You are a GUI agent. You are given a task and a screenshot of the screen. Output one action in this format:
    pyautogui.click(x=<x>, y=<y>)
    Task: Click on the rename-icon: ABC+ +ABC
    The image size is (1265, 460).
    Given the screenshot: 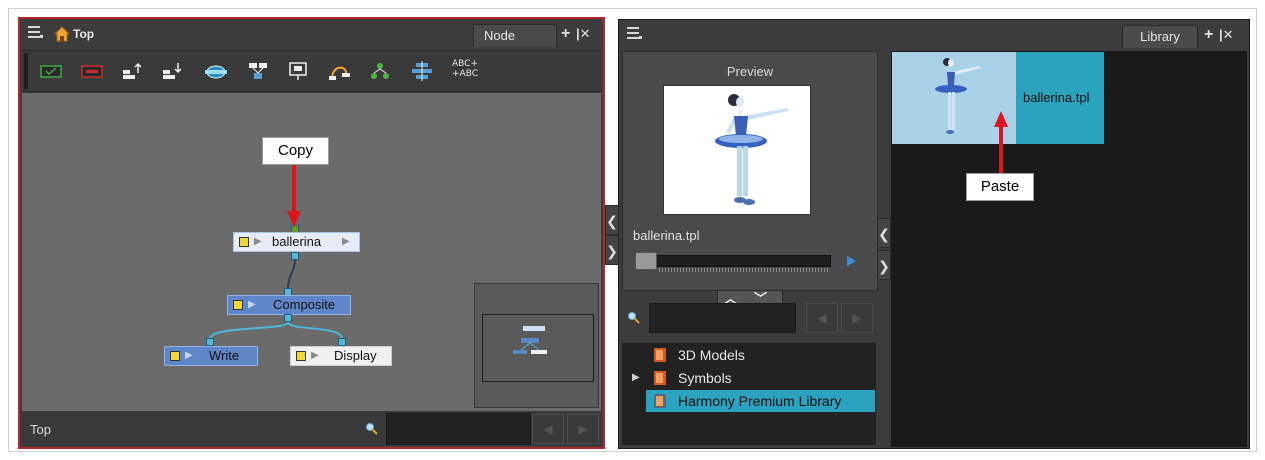 What is the action you would take?
    pyautogui.click(x=467, y=69)
    